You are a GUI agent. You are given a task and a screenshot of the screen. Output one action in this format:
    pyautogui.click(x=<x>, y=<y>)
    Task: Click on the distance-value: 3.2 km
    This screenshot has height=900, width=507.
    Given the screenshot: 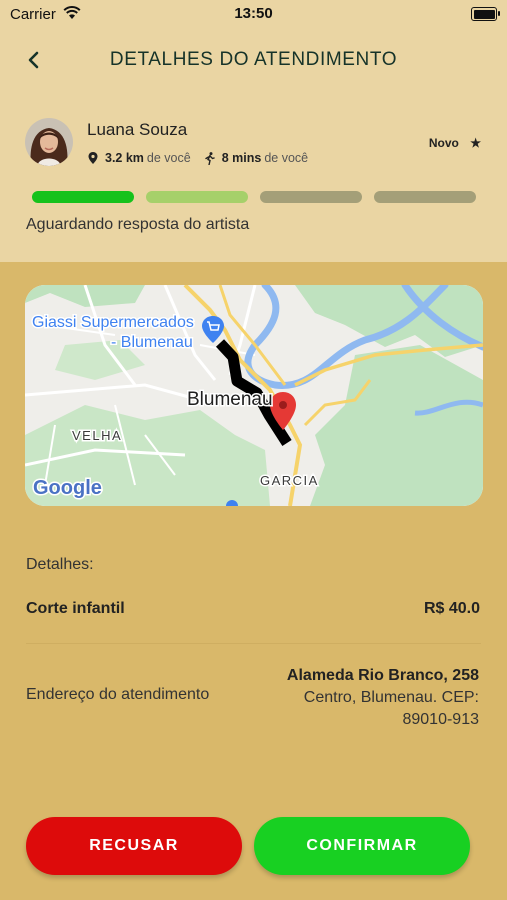 What is the action you would take?
    pyautogui.click(x=124, y=158)
    